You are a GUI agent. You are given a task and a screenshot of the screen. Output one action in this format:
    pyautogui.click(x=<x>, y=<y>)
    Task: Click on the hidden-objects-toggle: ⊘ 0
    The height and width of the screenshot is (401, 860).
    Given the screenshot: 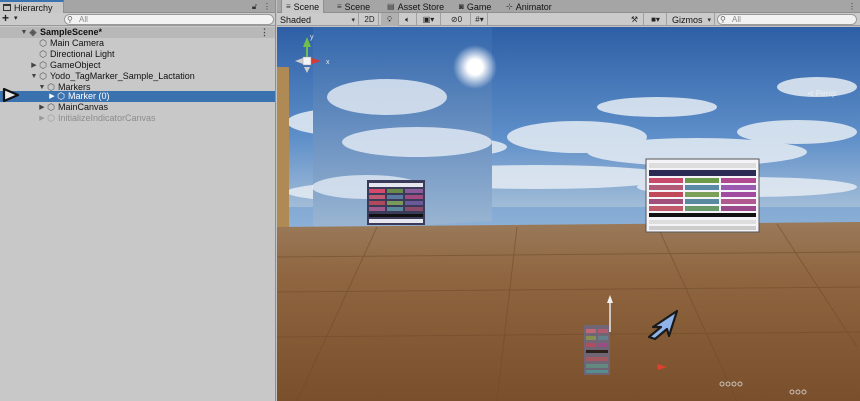 What is the action you would take?
    pyautogui.click(x=457, y=19)
    